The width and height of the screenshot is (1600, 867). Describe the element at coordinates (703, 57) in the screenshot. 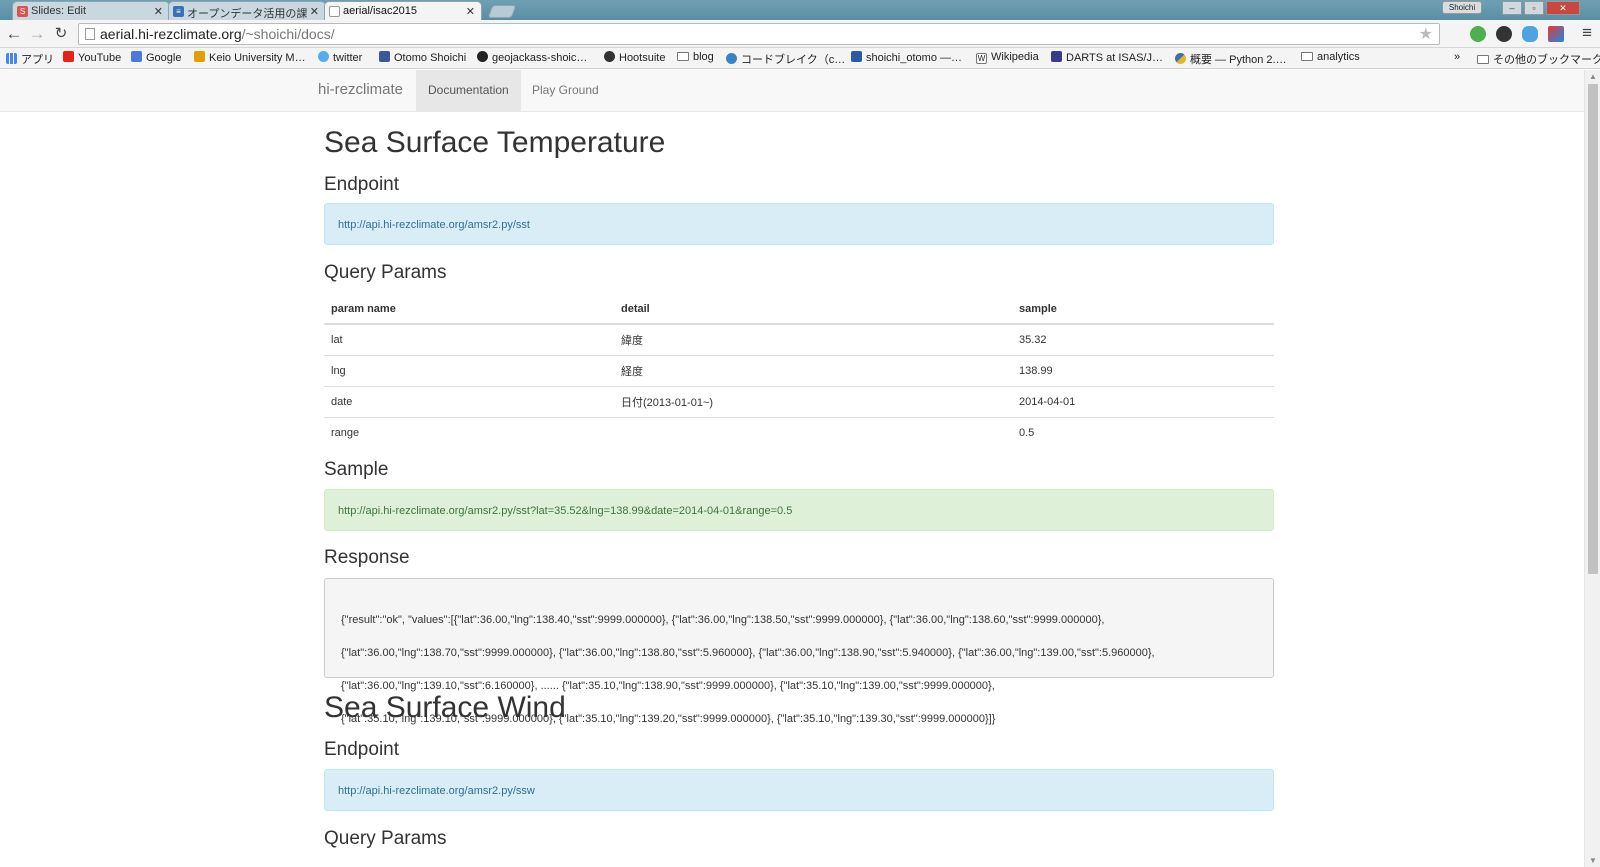

I see `bookmark-label: blog` at that location.